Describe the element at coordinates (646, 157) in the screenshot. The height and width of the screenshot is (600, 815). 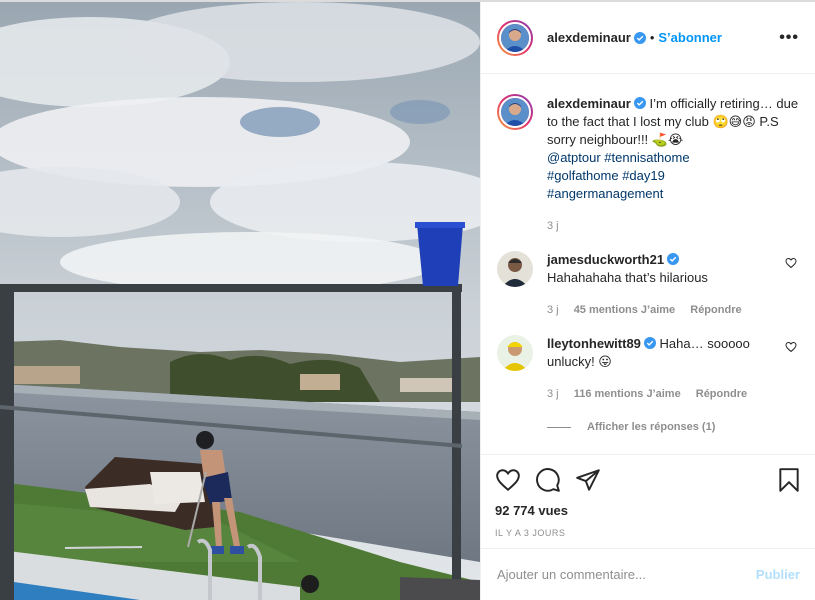
I see `hashtag-link: #tennisathome` at that location.